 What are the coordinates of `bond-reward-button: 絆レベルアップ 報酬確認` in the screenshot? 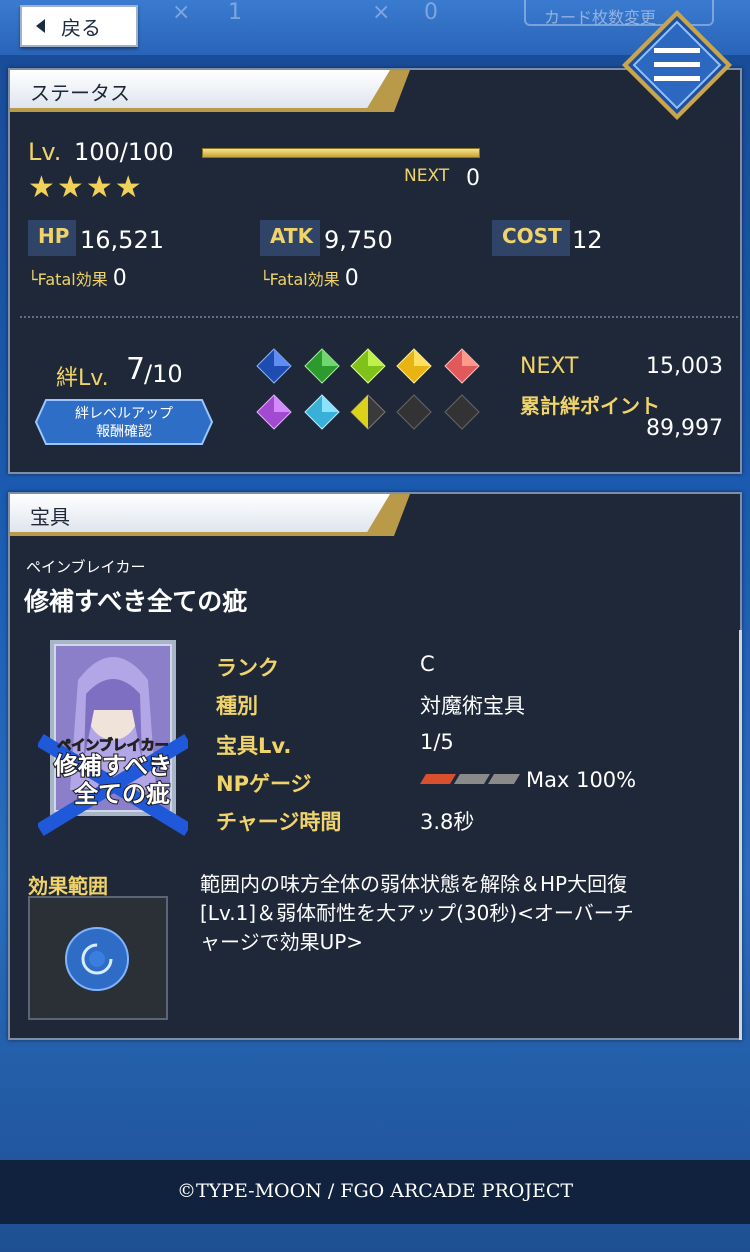 It's located at (124, 422).